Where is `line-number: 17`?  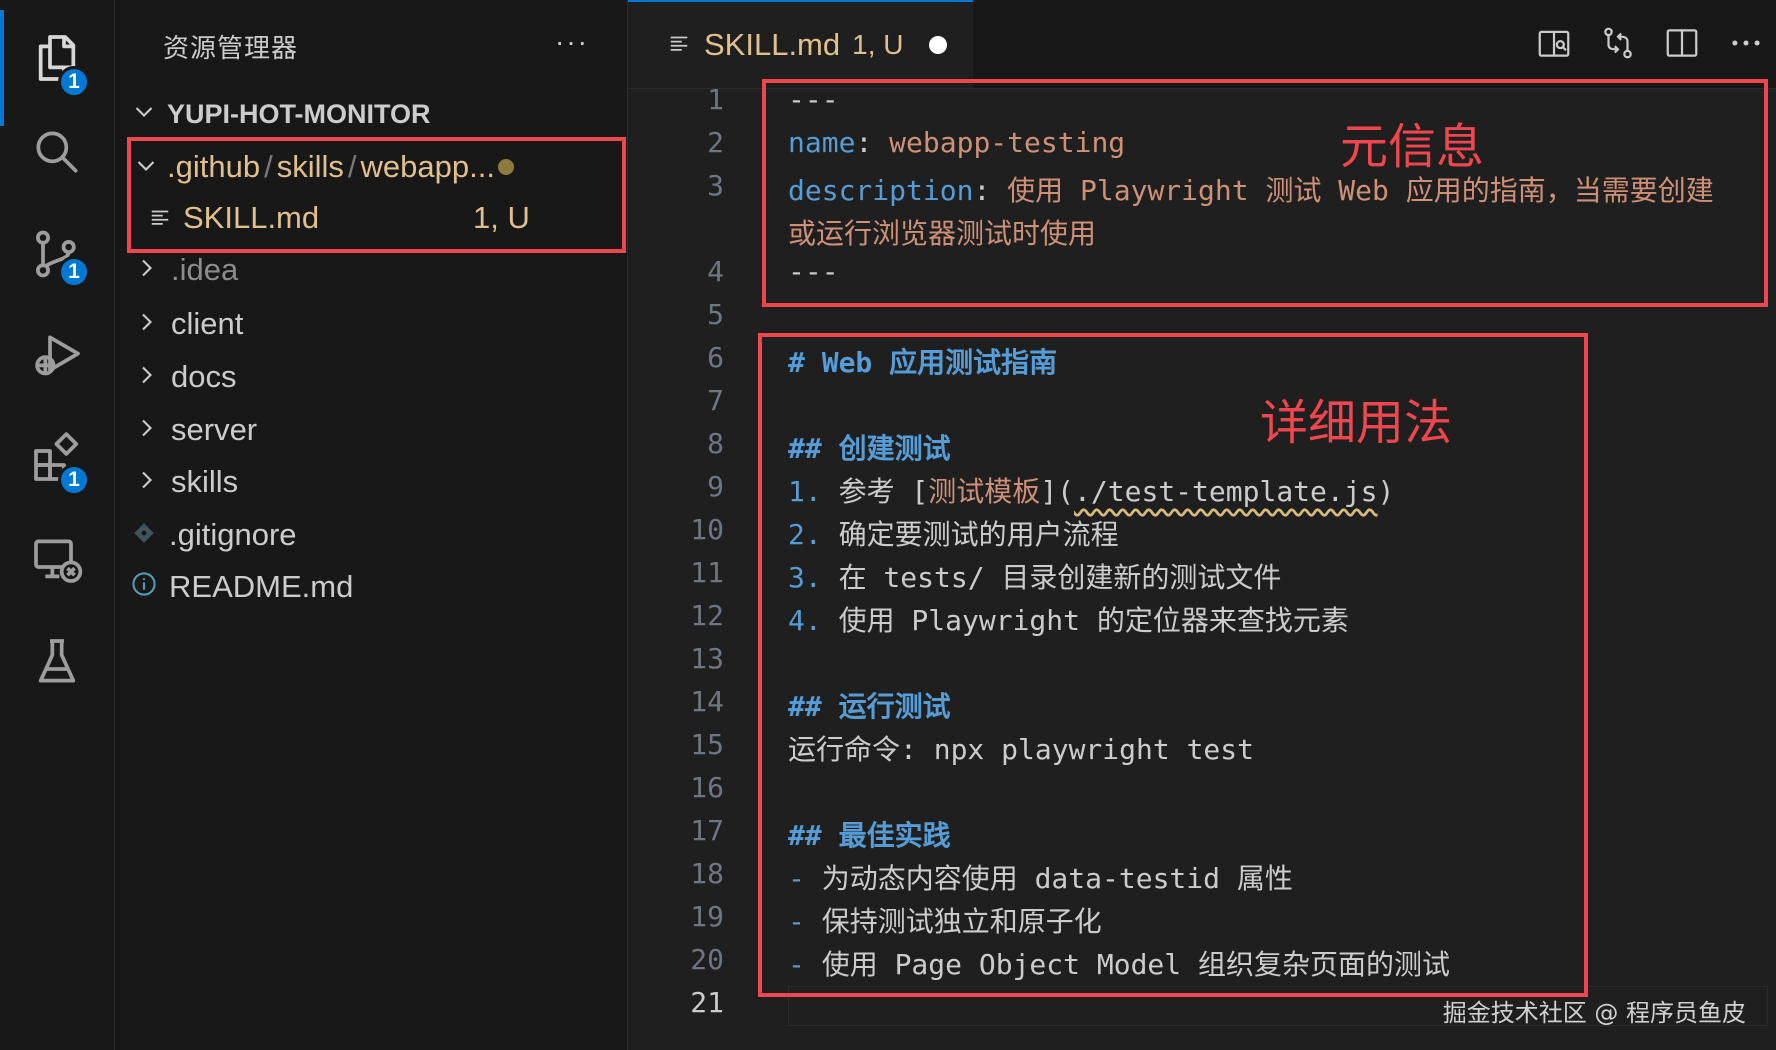
line-number: 17 is located at coordinates (707, 830).